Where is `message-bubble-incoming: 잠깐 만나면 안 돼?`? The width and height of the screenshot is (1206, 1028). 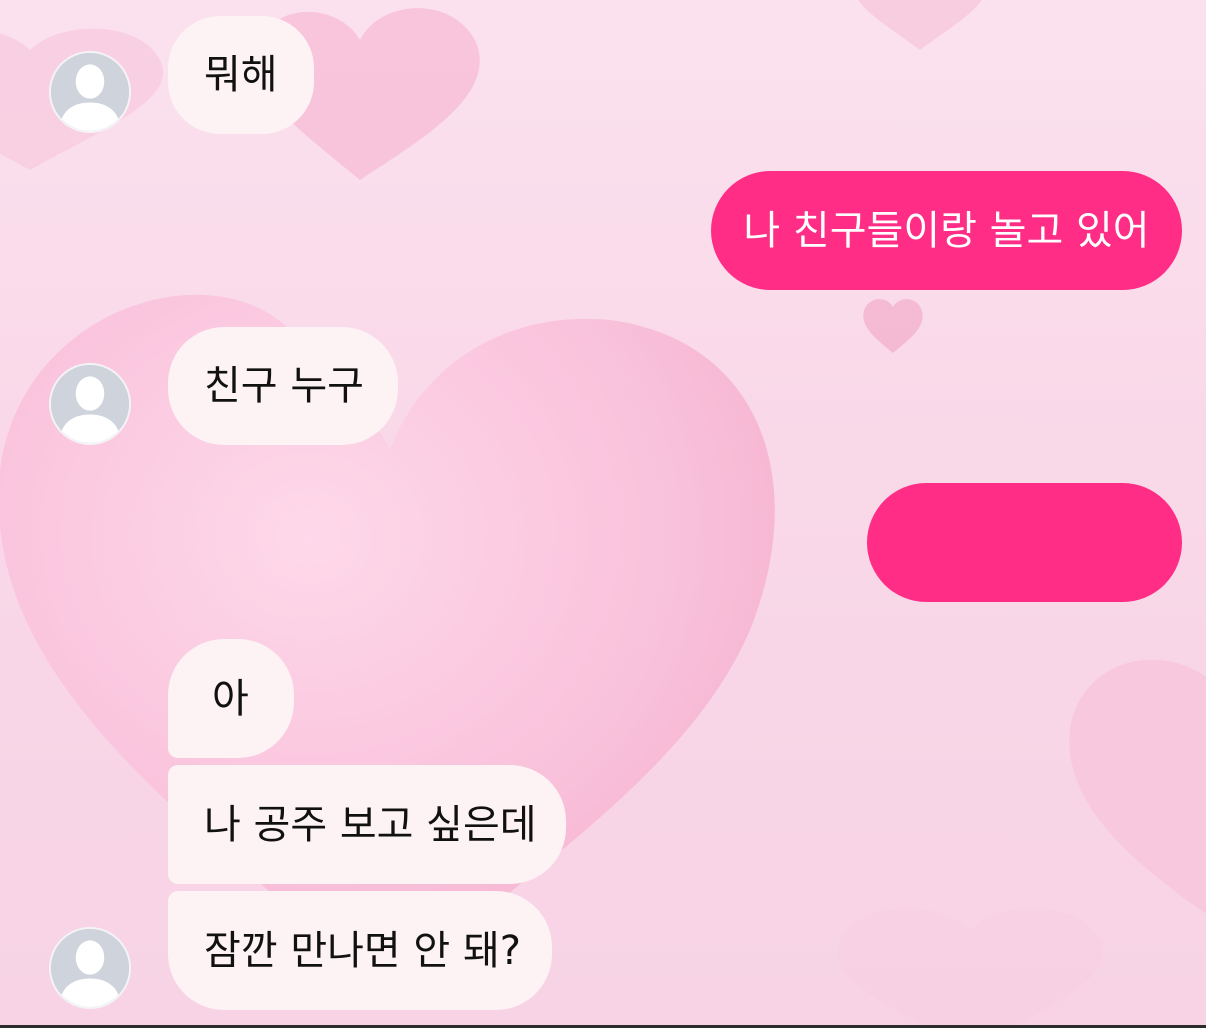 message-bubble-incoming: 잠깐 만나면 안 돼? is located at coordinates (360, 950).